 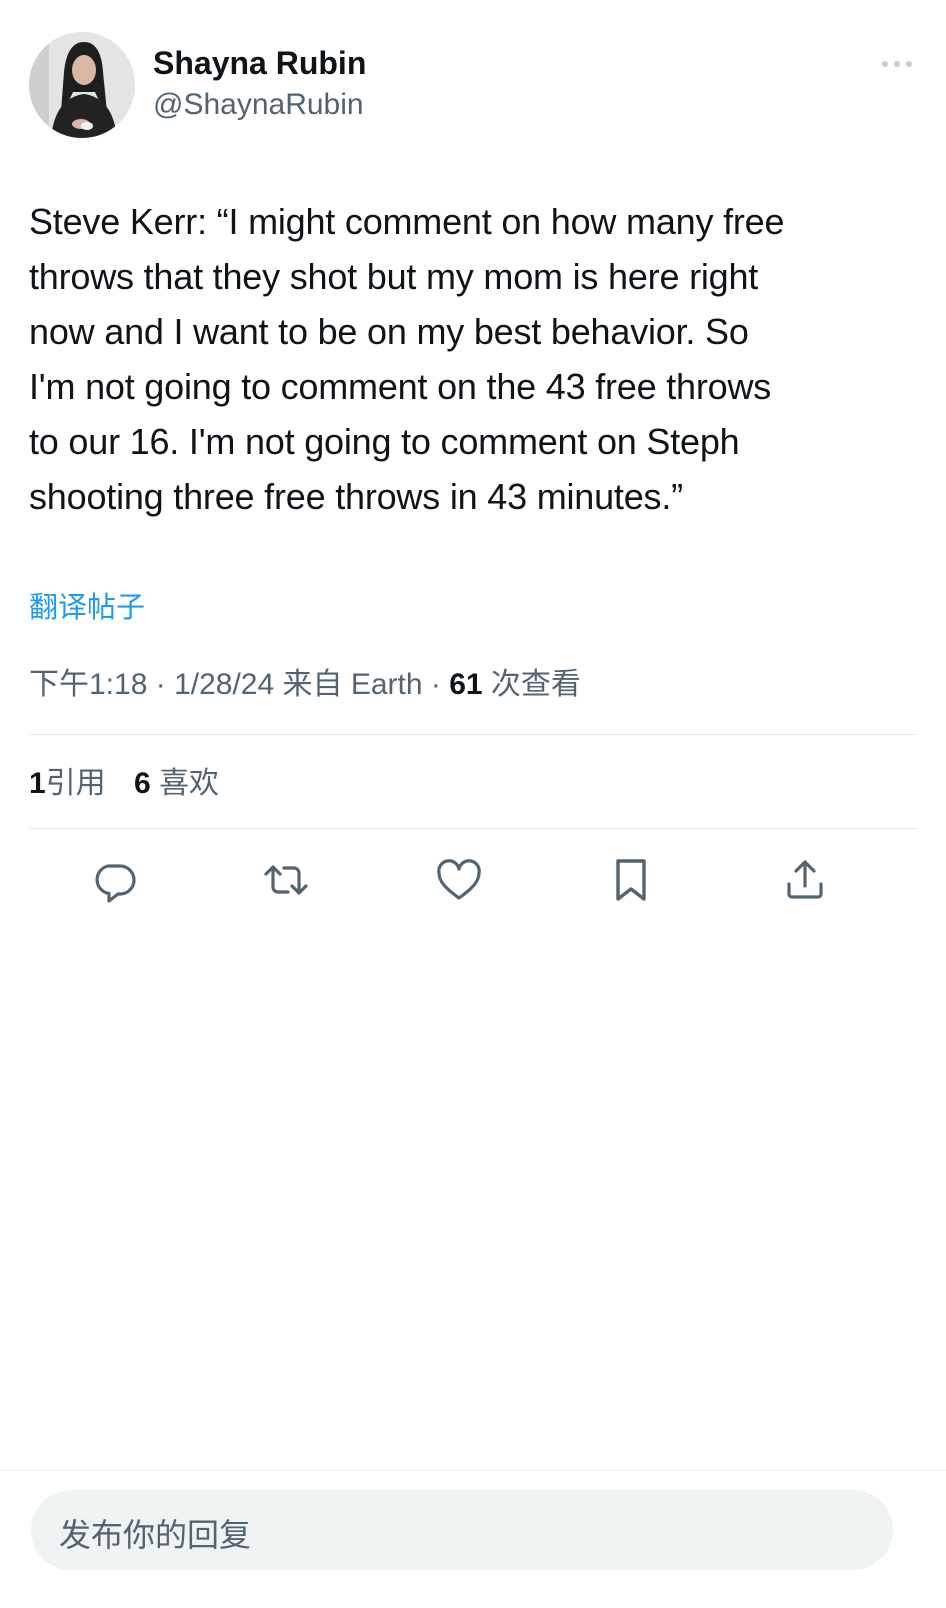 I want to click on tweet-stats: 1引用 6 喜欢, so click(x=134, y=780).